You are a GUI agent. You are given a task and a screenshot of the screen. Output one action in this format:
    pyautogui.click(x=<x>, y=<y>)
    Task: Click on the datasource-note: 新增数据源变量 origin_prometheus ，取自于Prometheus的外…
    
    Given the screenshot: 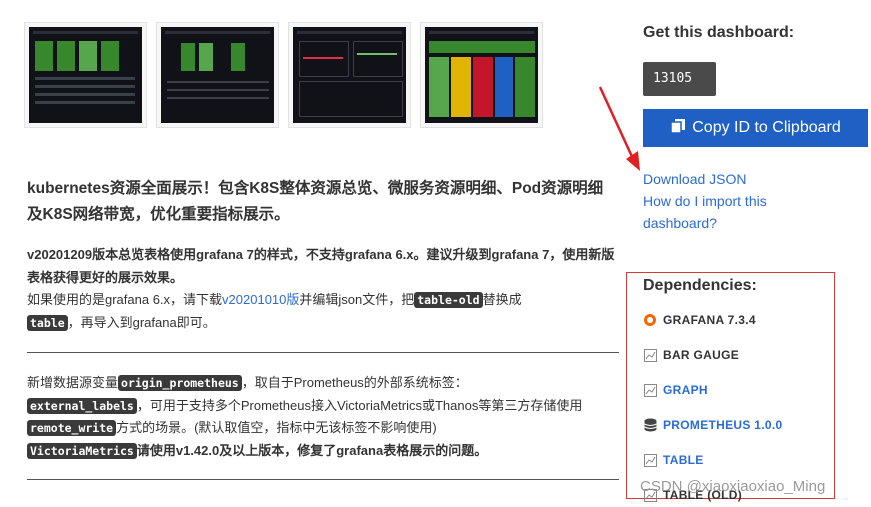 What is the action you would take?
    pyautogui.click(x=322, y=417)
    